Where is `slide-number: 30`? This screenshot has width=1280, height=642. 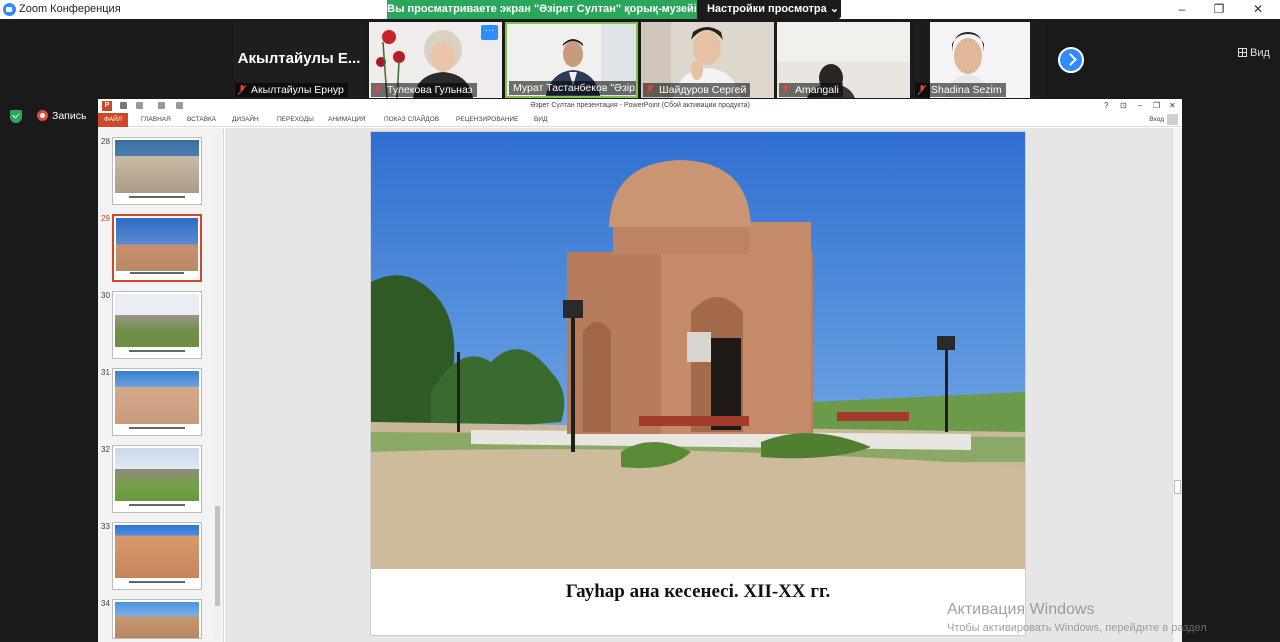
slide-number: 30 is located at coordinates (105, 295).